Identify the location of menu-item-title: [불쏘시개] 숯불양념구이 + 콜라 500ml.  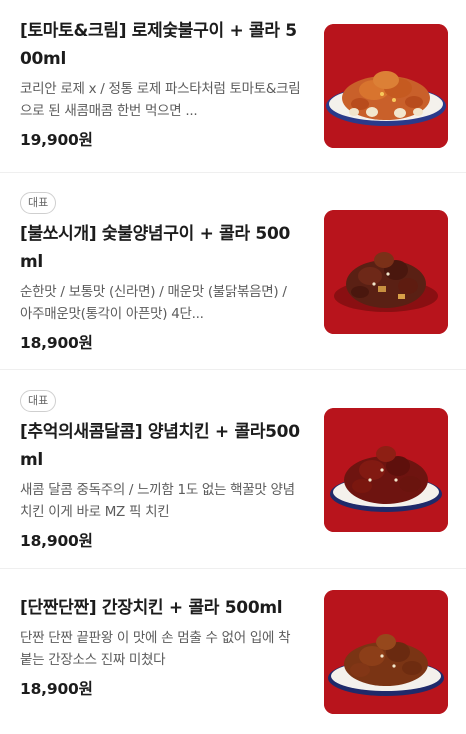
(155, 248).